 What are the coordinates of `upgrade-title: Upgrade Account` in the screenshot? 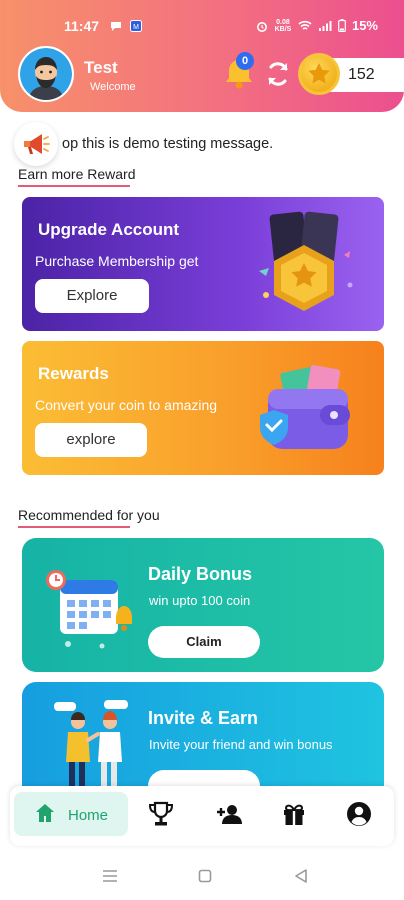 It's located at (109, 229).